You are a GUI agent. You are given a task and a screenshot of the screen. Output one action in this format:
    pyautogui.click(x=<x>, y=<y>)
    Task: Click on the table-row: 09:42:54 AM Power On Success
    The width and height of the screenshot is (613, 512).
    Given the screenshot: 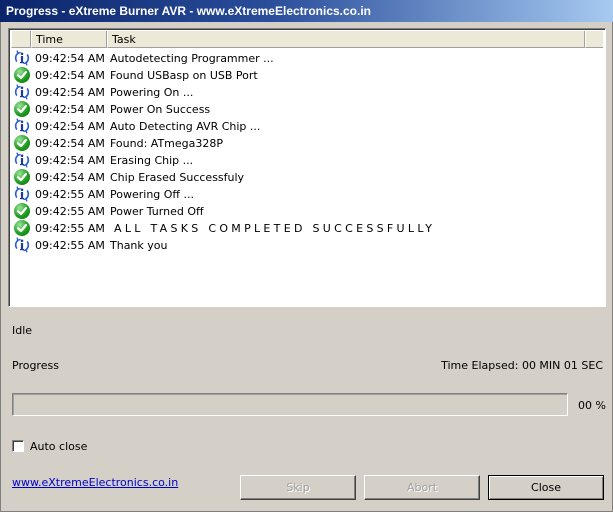 What is the action you would take?
    pyautogui.click(x=307, y=109)
    